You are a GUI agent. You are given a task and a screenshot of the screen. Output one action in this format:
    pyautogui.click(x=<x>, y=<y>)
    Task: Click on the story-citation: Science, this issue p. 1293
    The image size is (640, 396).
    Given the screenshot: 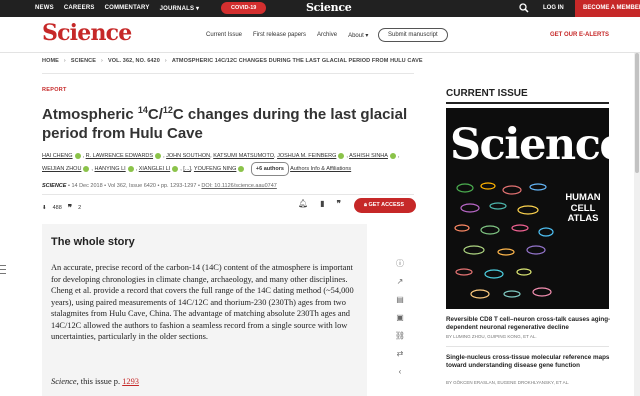 What is the action you would take?
    pyautogui.click(x=95, y=381)
    